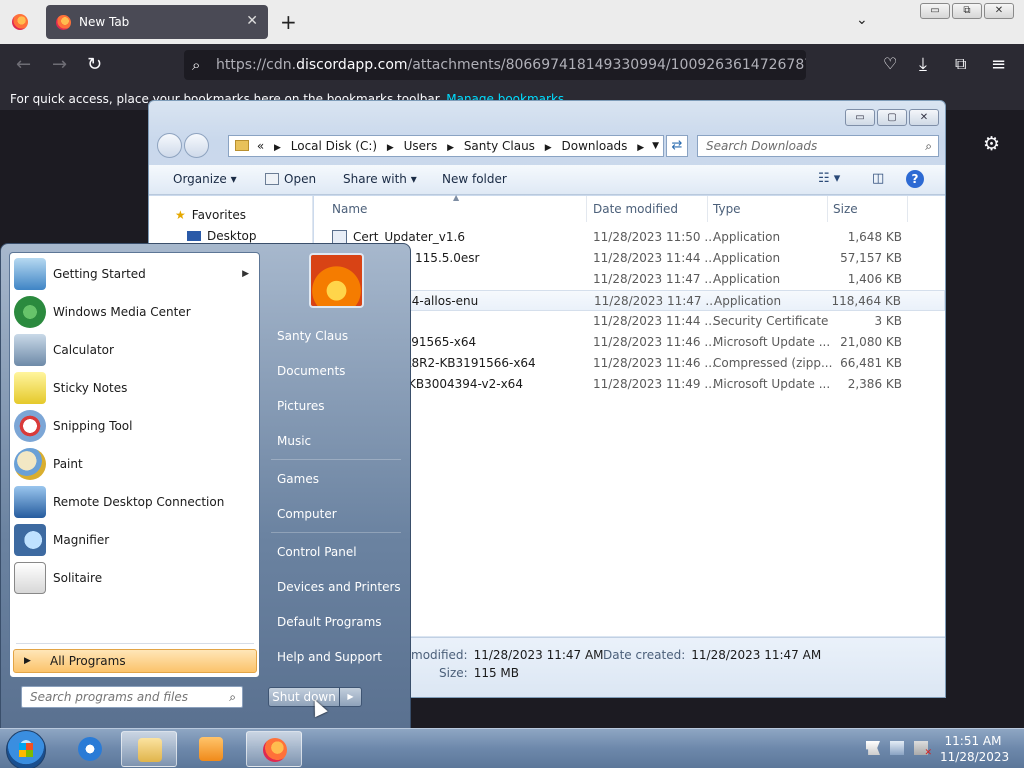 The width and height of the screenshot is (1024, 768). I want to click on breadcrumb-downloads: Downloads, so click(595, 146).